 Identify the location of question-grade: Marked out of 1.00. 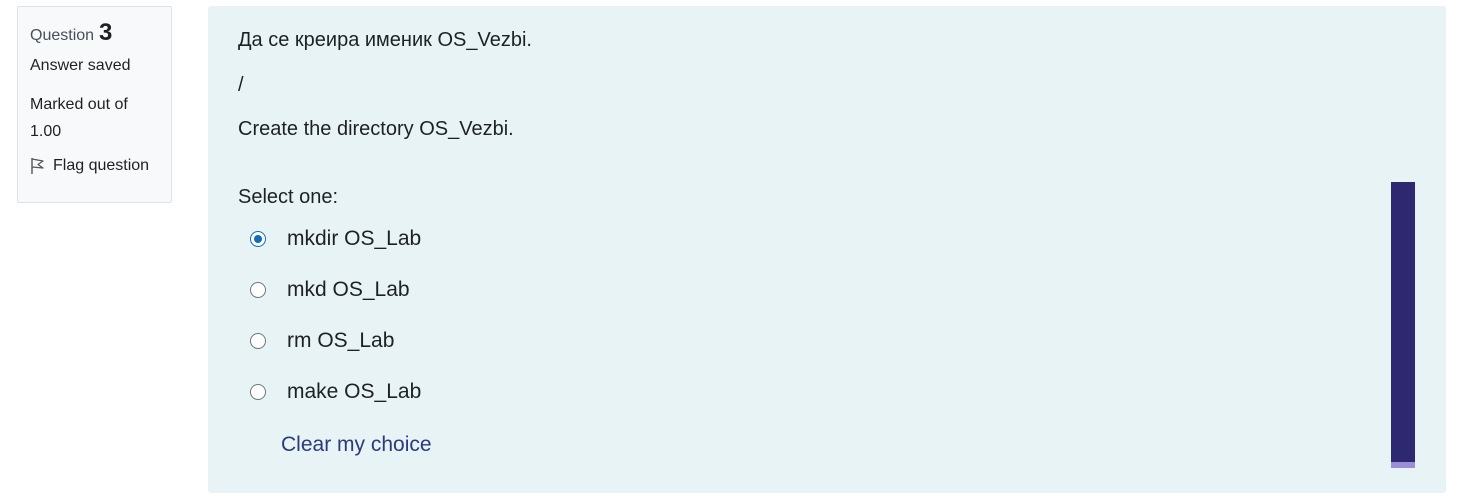
(94, 118).